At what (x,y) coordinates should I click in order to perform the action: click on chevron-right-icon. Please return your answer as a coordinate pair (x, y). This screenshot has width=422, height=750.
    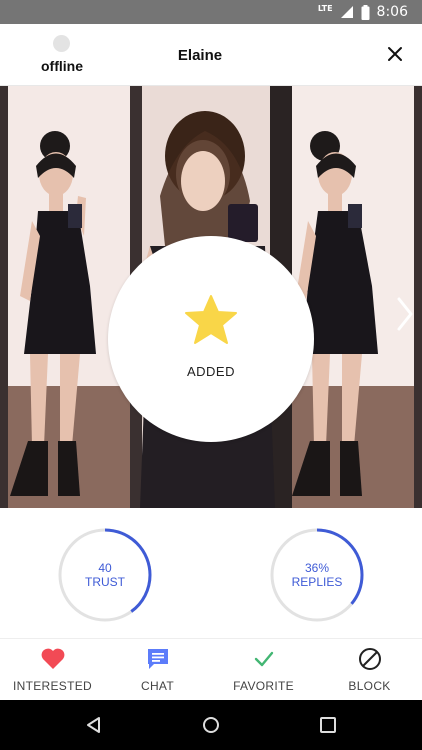
    Looking at the image, I should click on (405, 314).